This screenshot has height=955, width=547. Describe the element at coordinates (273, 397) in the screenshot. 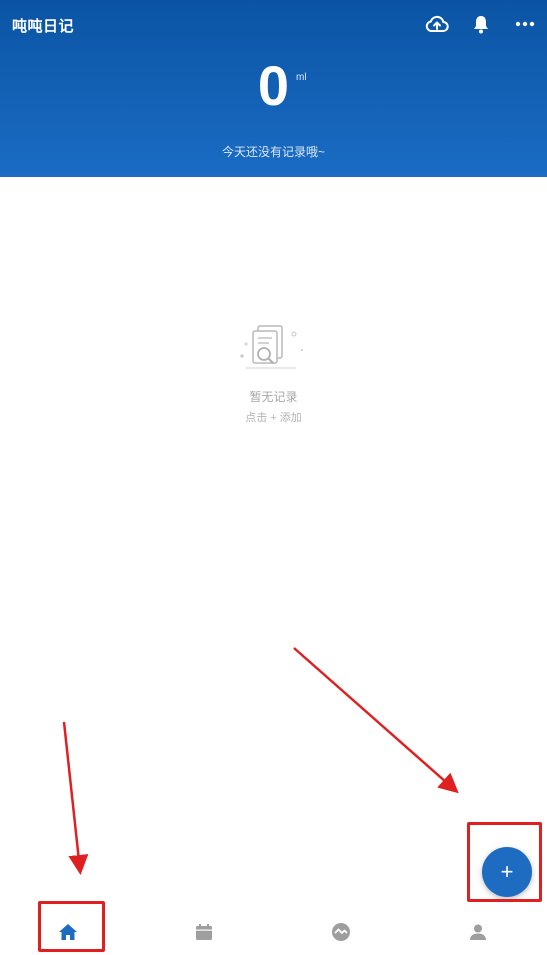

I see `empty-state-title: 暂无记录` at that location.